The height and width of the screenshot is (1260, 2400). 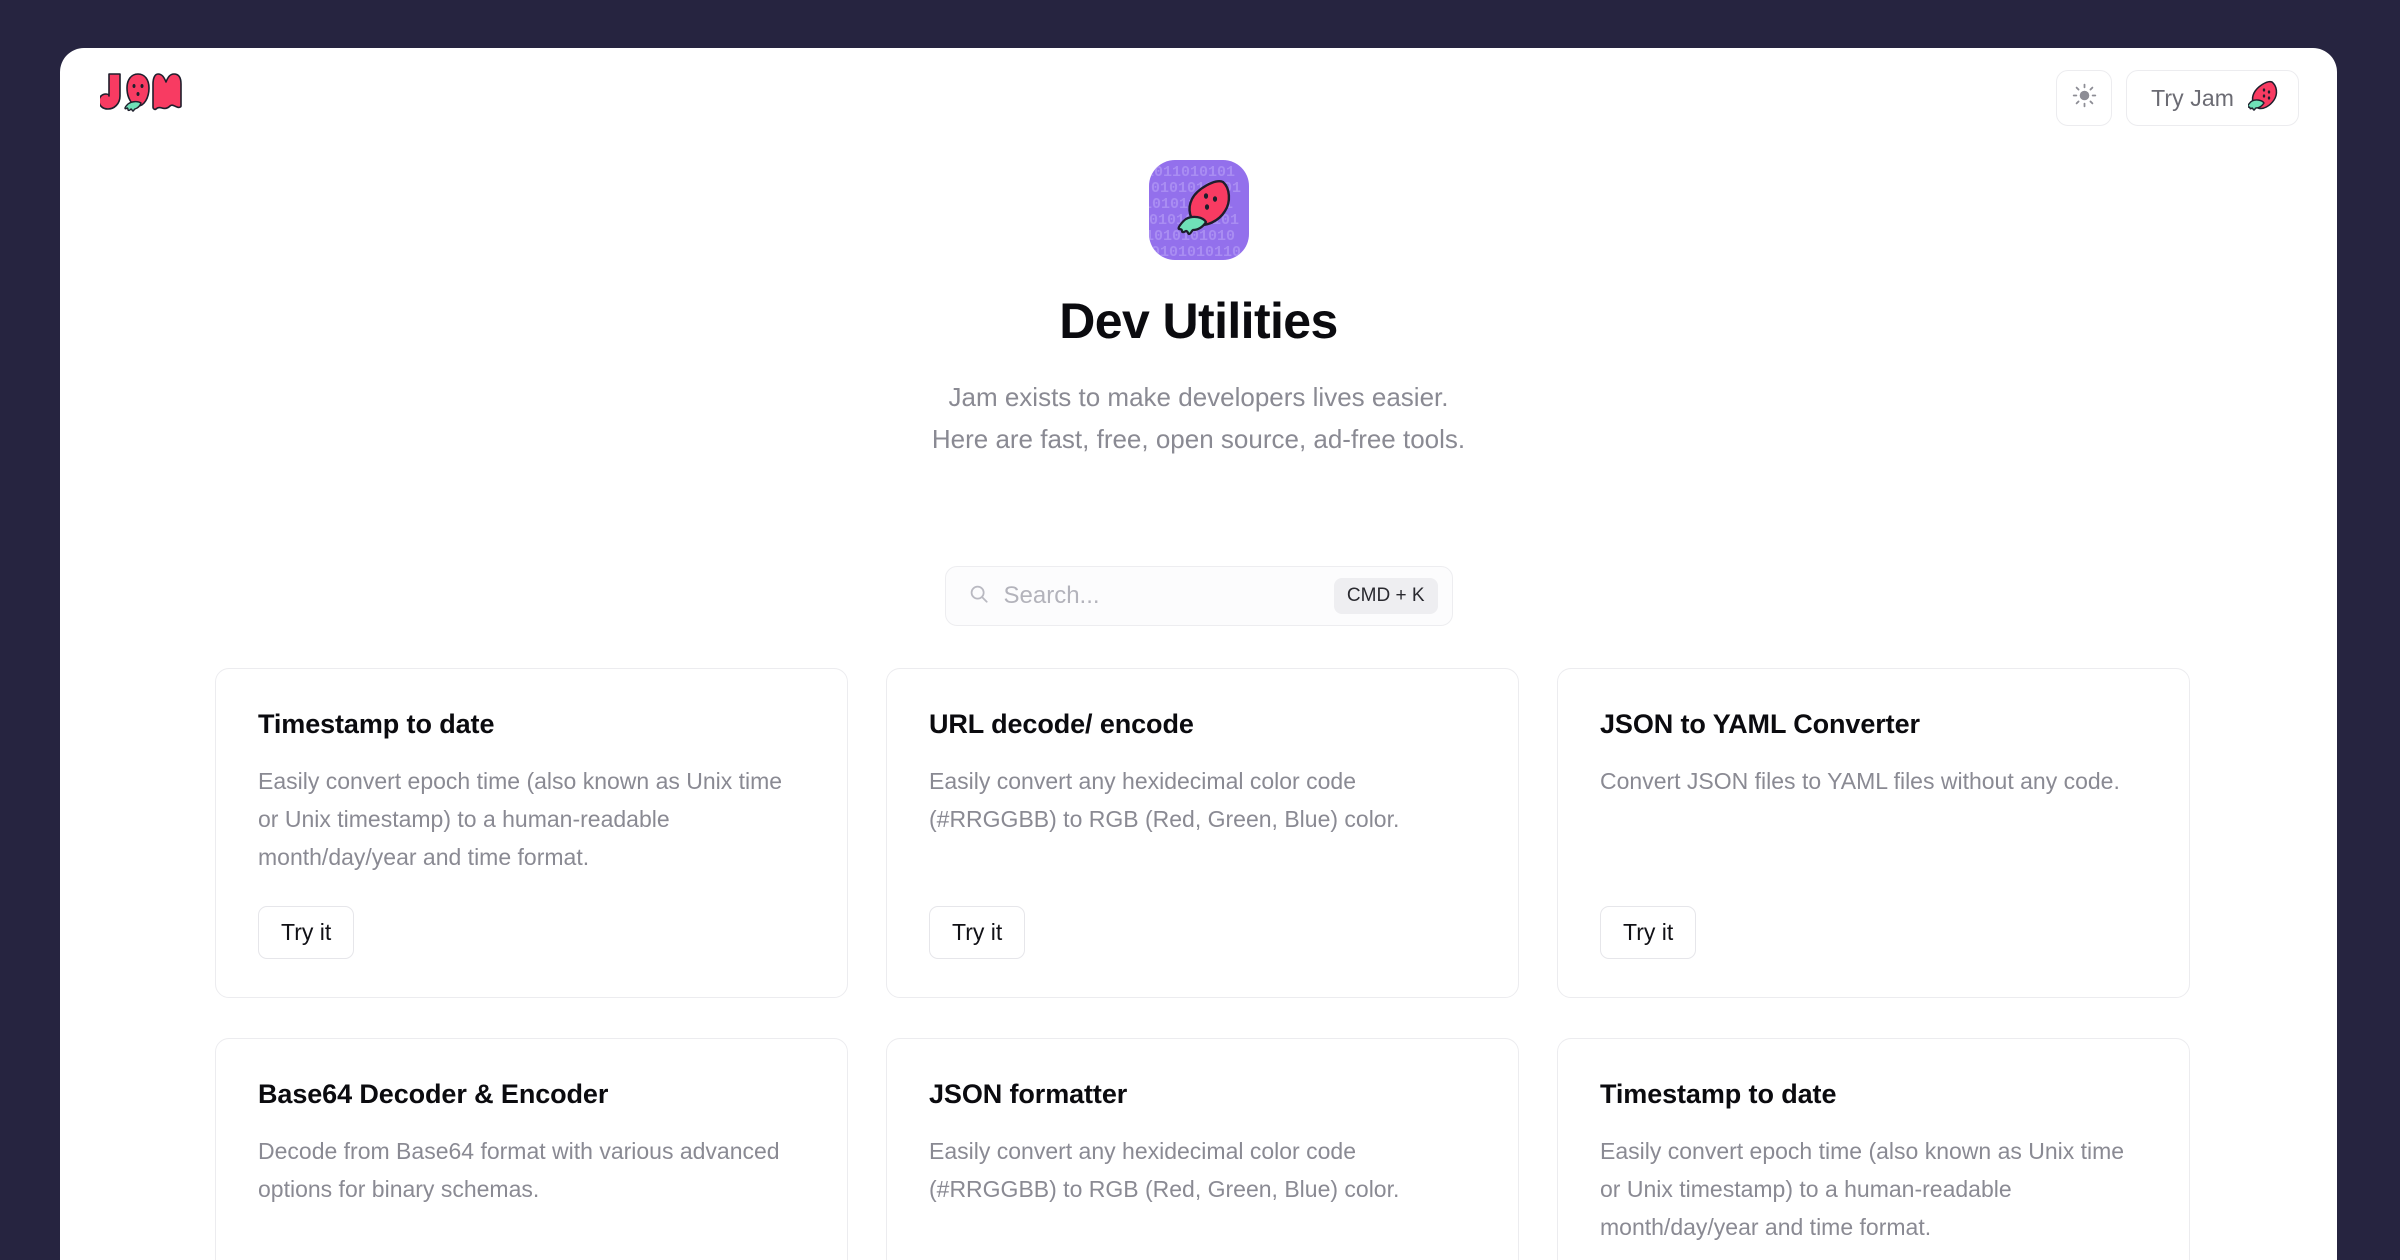 What do you see at coordinates (1198, 96) in the screenshot?
I see `topbar: Try Jam` at bounding box center [1198, 96].